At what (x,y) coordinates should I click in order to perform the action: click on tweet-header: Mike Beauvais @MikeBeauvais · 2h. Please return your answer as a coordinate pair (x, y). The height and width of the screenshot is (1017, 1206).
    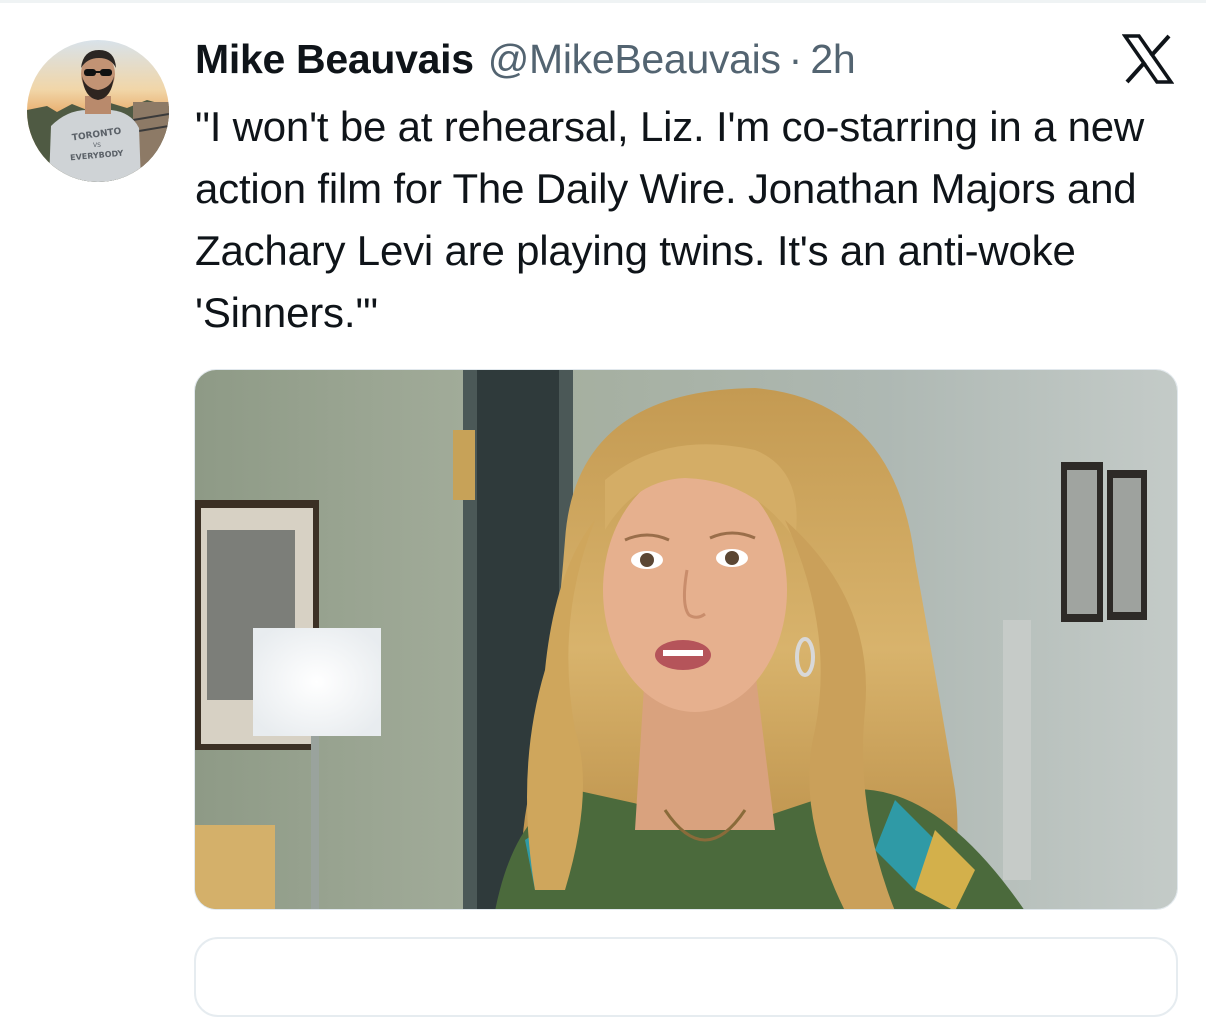
    Looking at the image, I should click on (525, 63).